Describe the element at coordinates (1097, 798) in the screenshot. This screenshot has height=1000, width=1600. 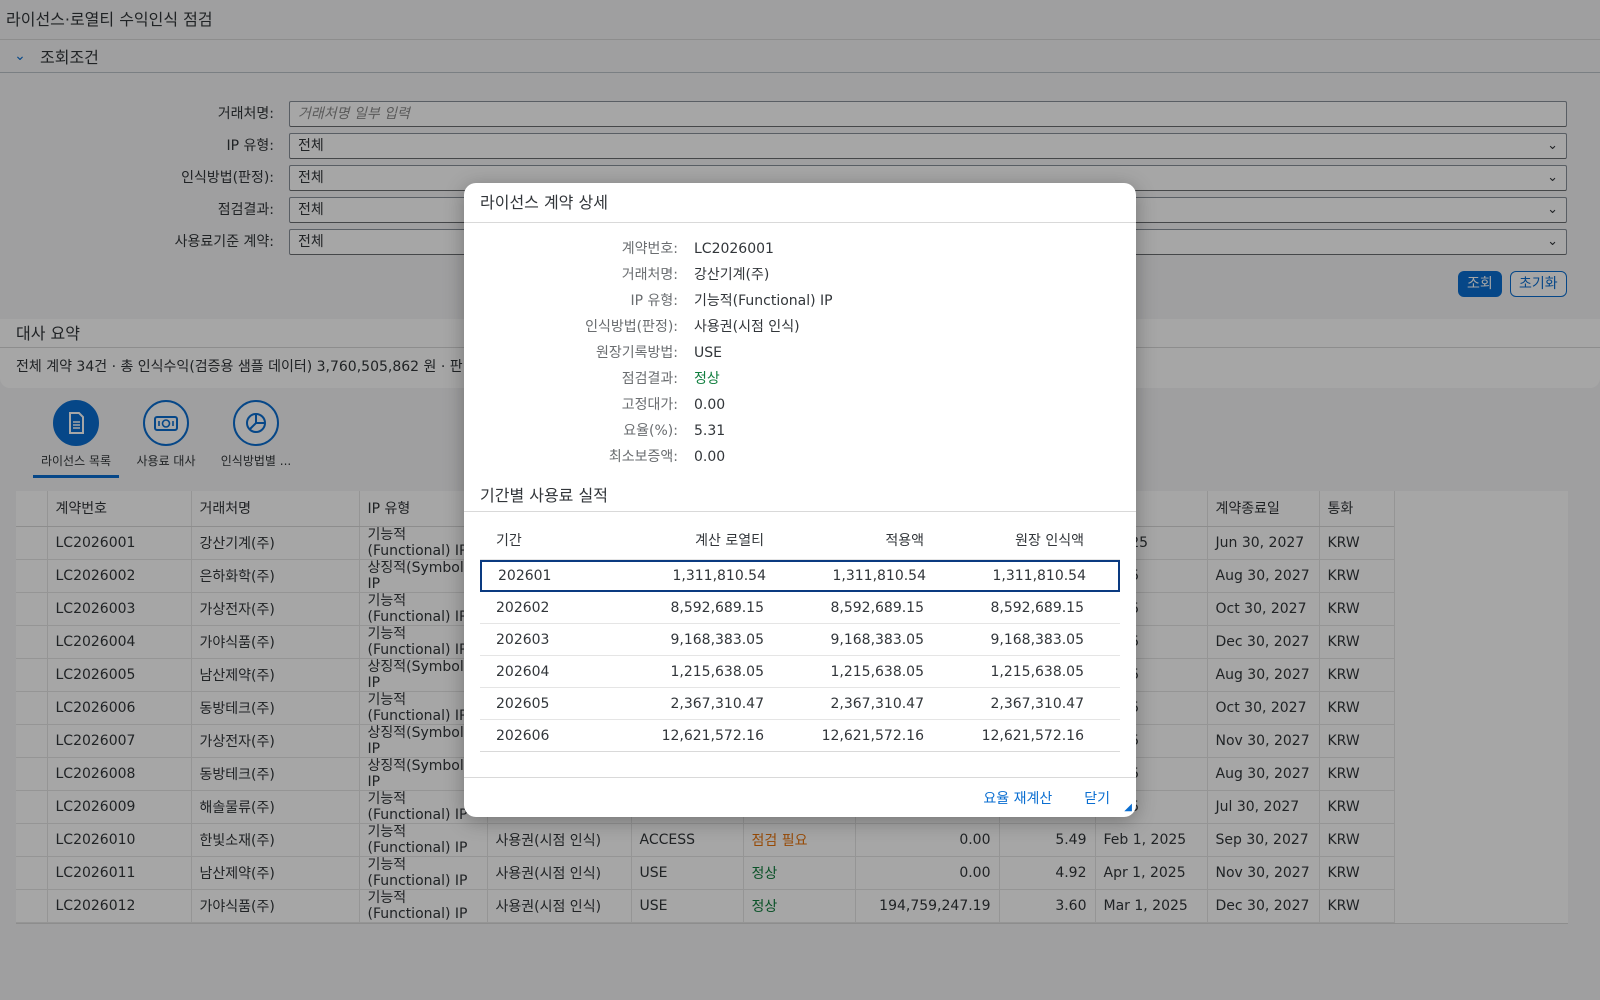
I see `close-button: 닫기` at that location.